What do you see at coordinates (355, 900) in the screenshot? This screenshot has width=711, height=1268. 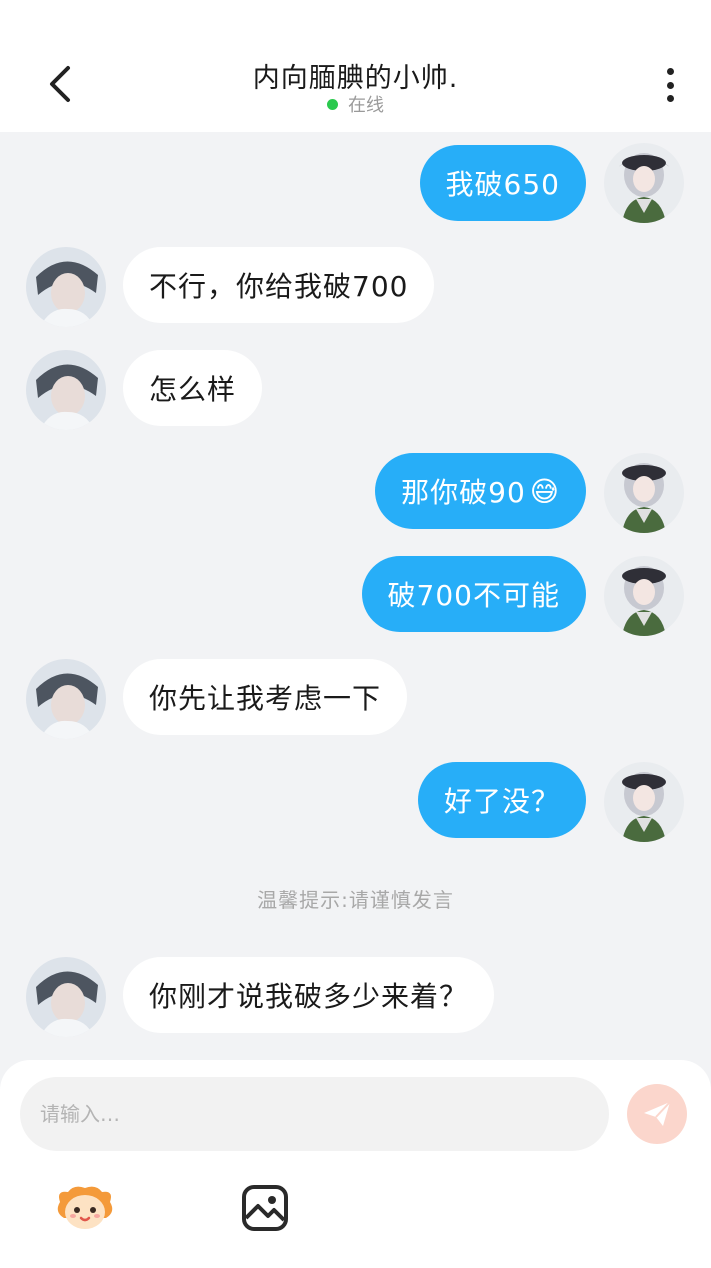 I see `system-notice: 温馨提示:请谨慎发言` at bounding box center [355, 900].